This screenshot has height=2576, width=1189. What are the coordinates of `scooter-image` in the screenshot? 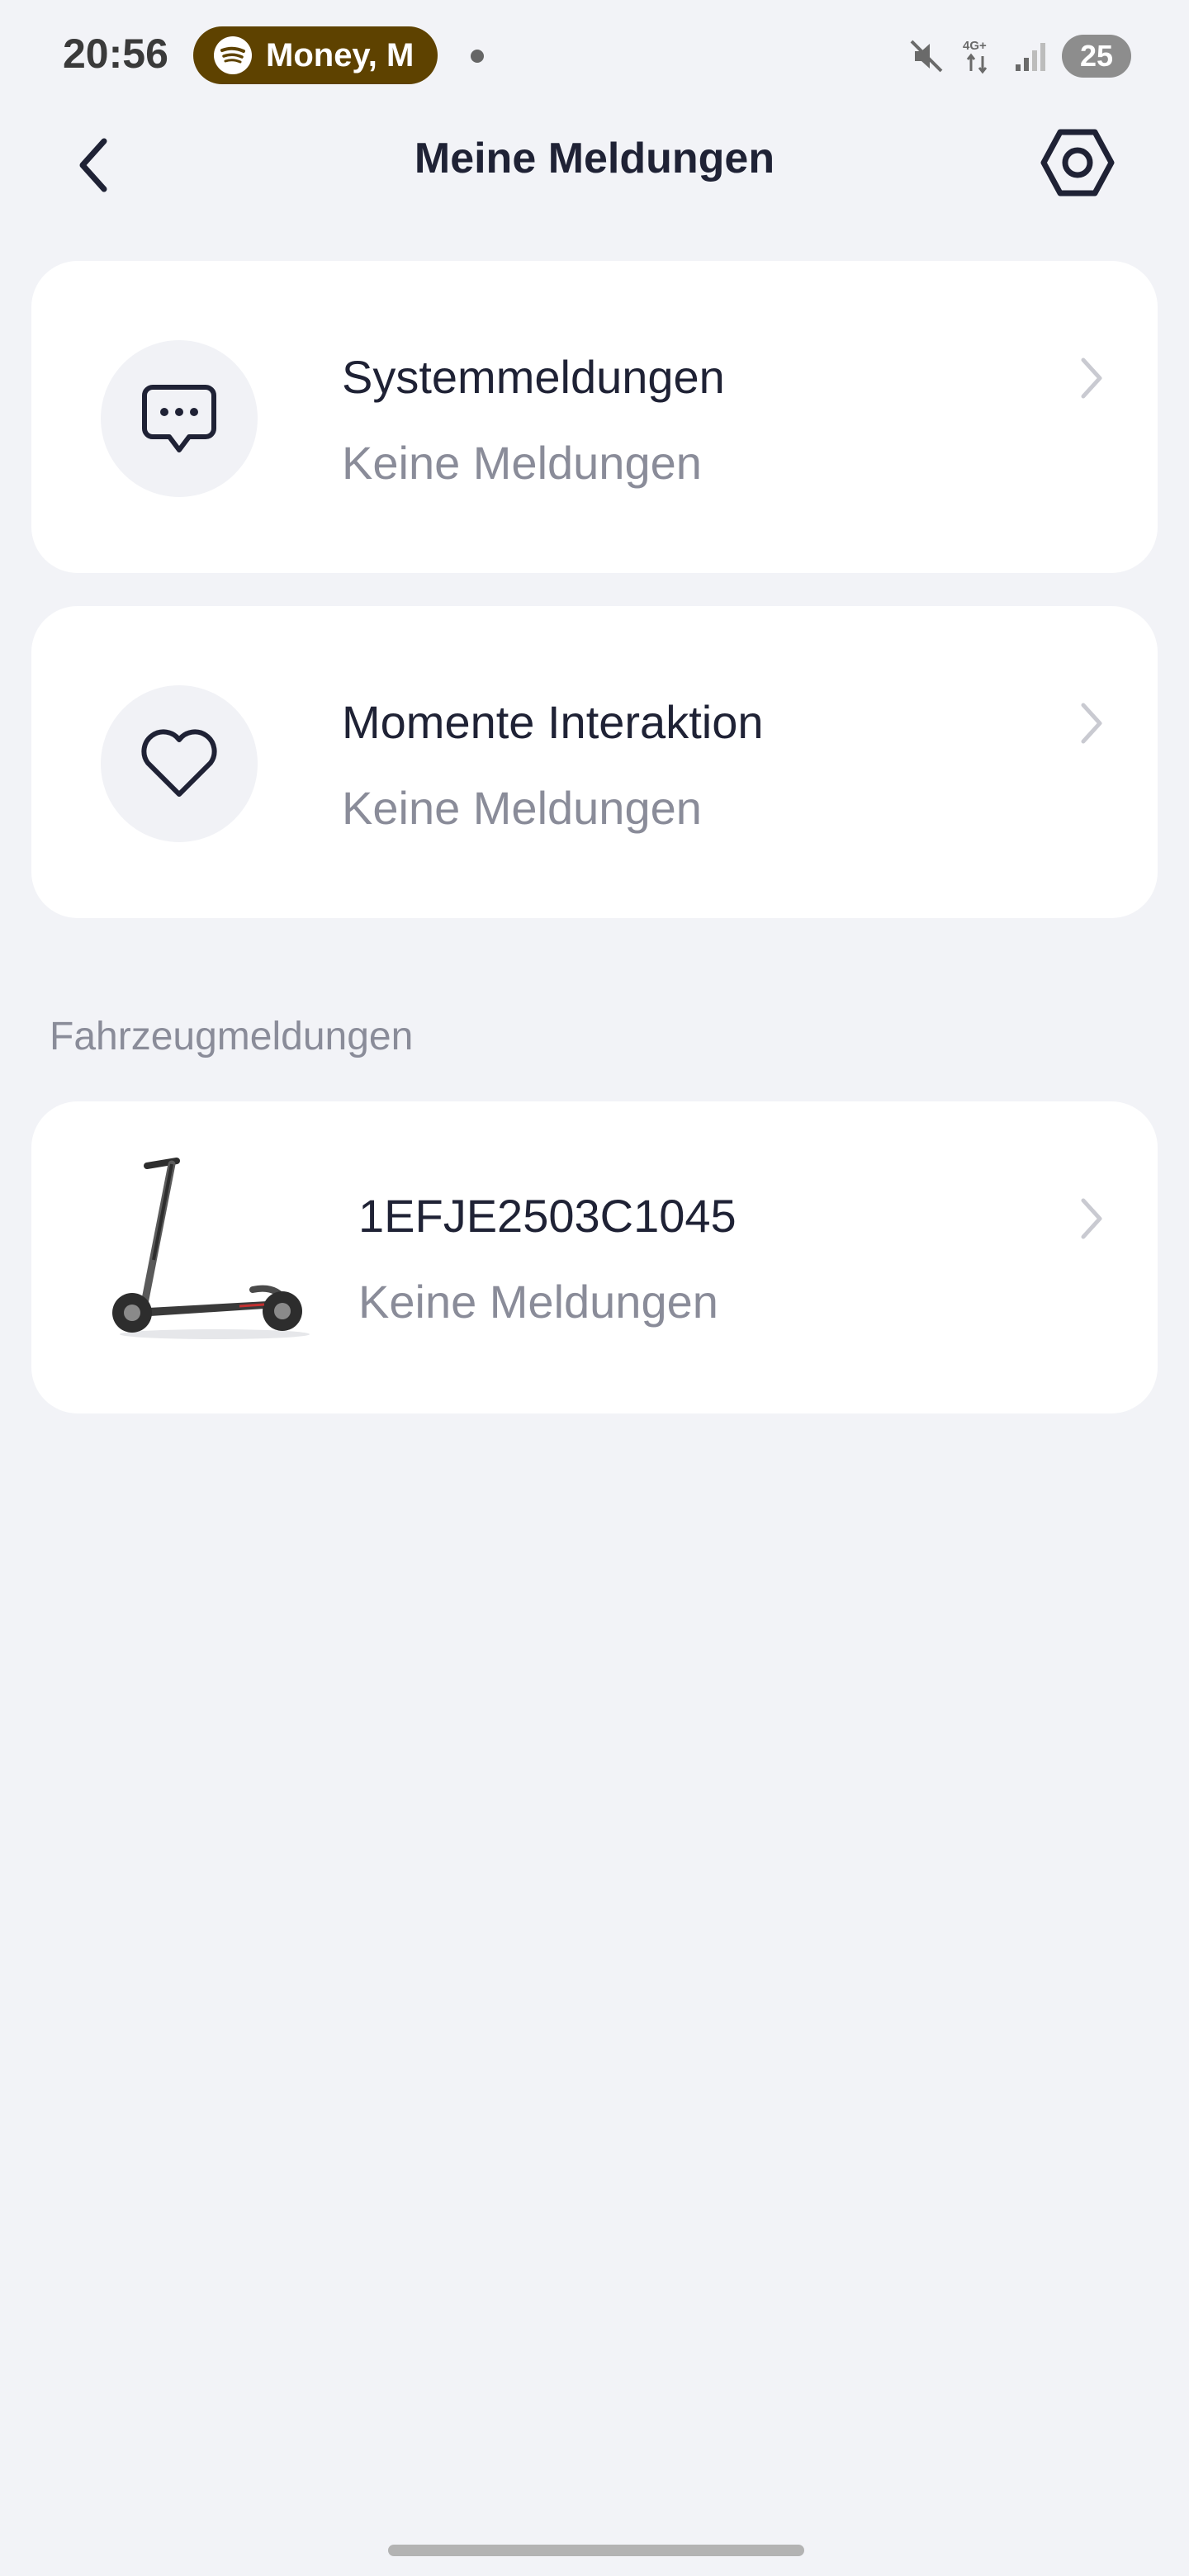 It's located at (211, 1248).